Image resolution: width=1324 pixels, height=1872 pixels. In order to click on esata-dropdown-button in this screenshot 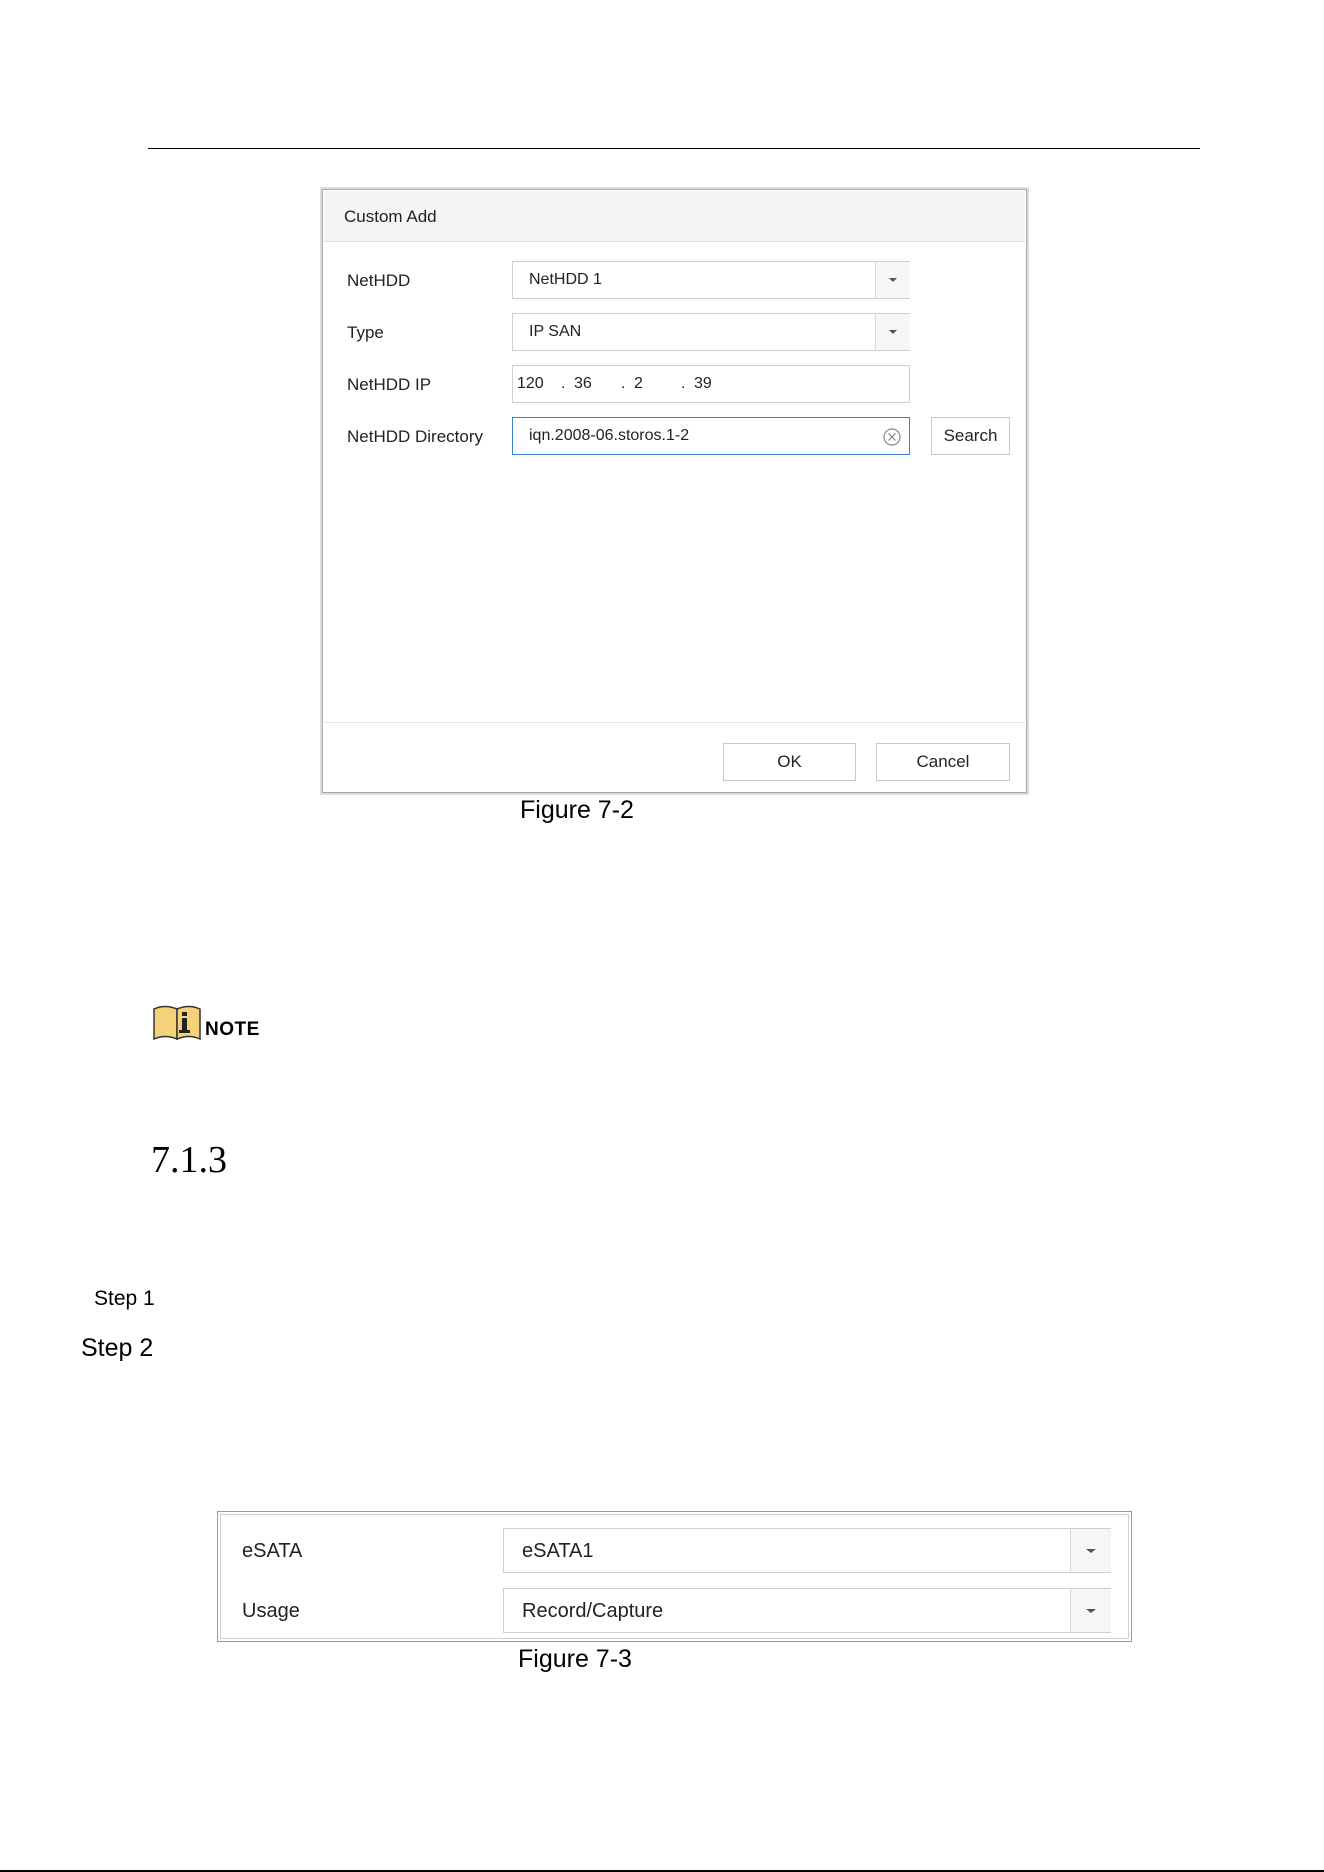, I will do `click(1090, 1550)`.